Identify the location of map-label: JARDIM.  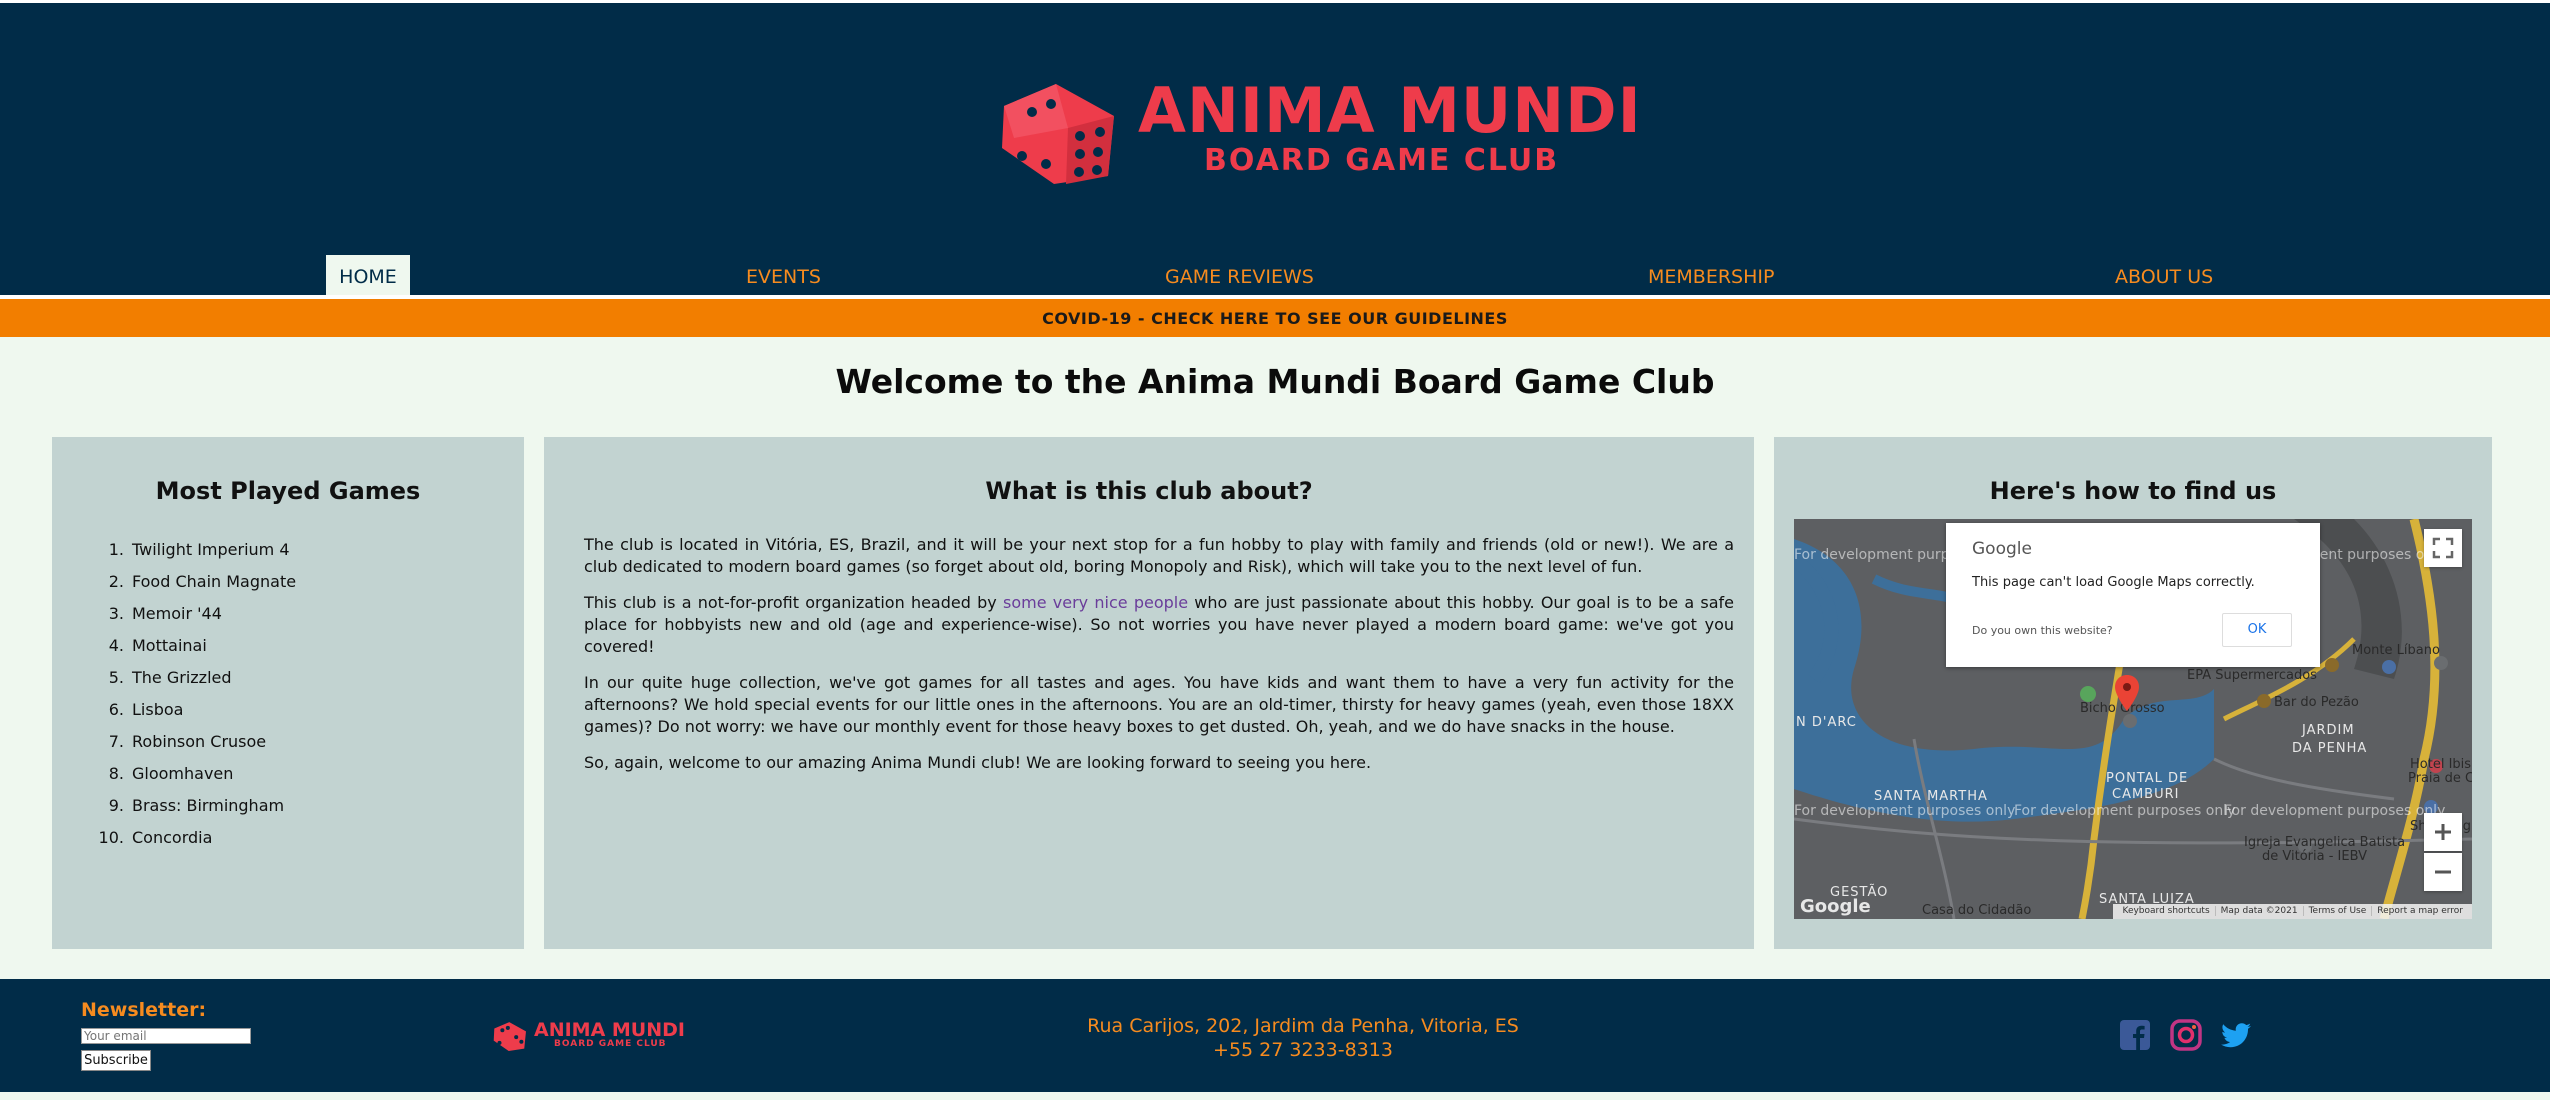
(2328, 730).